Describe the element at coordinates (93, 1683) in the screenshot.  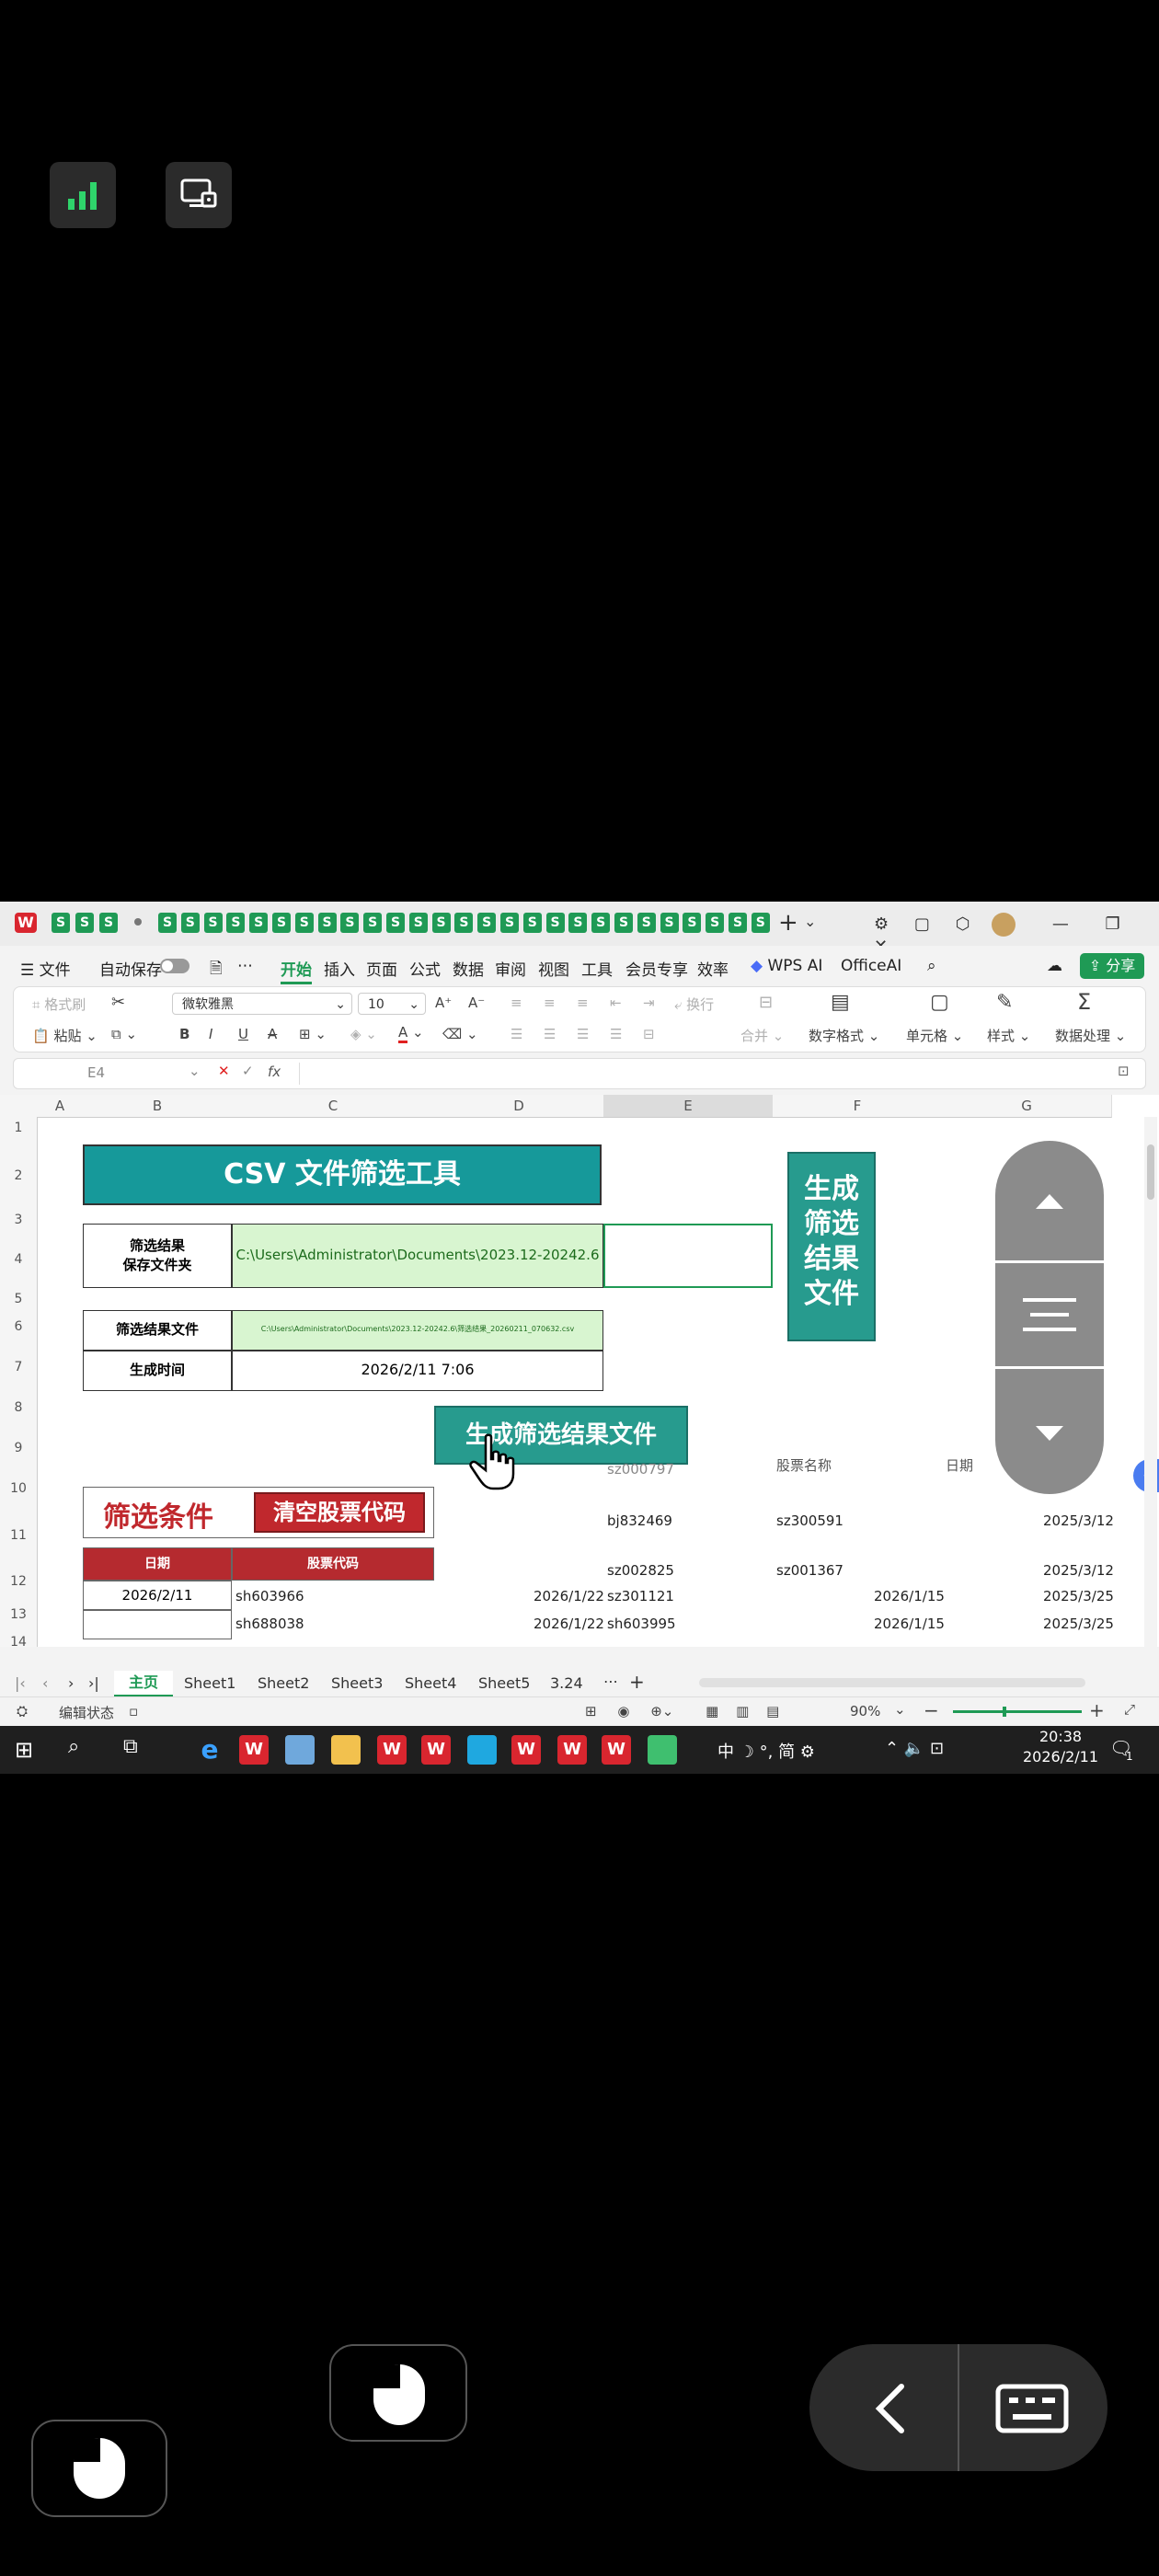
I see `last-sheet-icon: ›|` at that location.